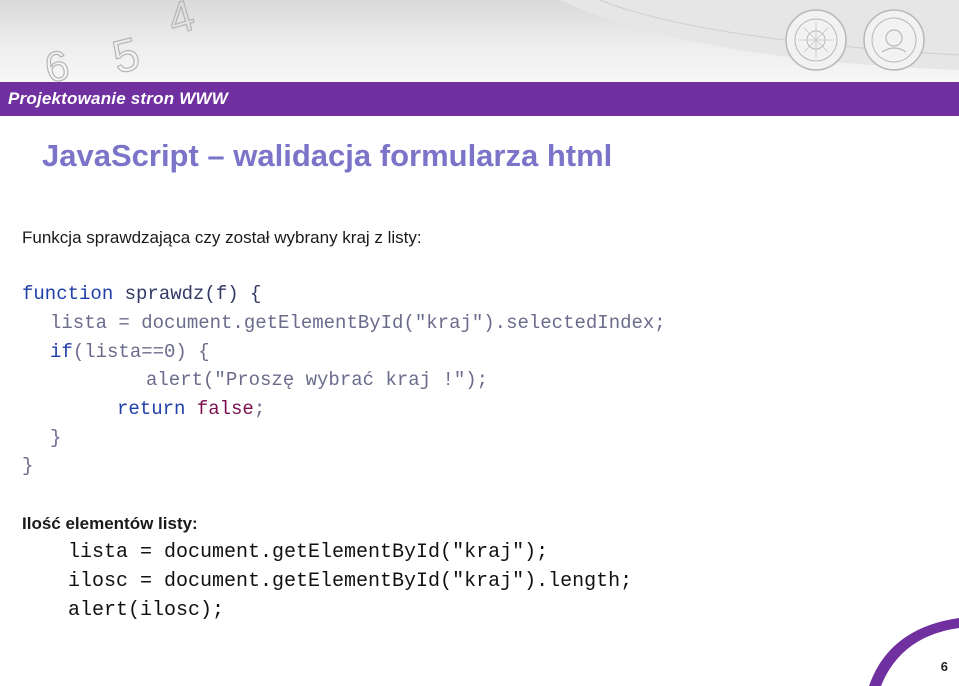 Image resolution: width=959 pixels, height=686 pixels. Describe the element at coordinates (146, 610) in the screenshot. I see `code2-line-3: alert(ilosc);` at that location.